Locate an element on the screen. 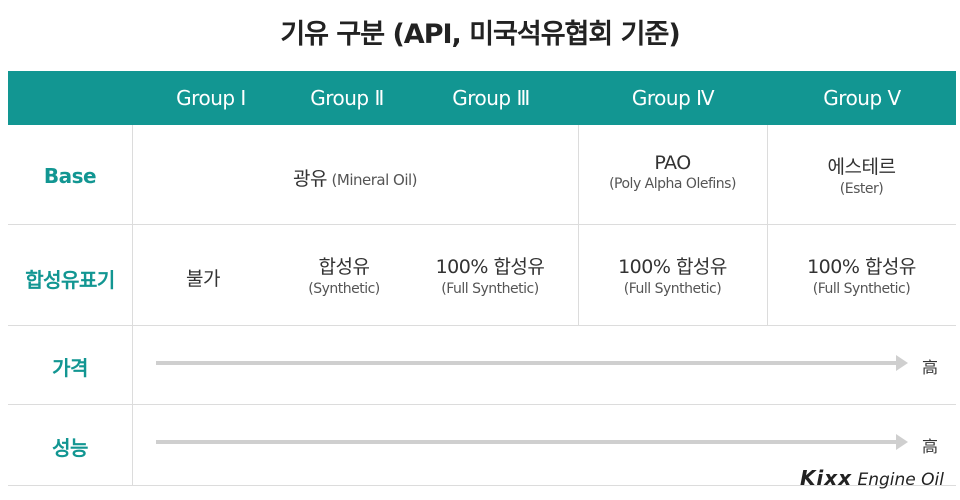 The width and height of the screenshot is (960, 500). logo-tagline: Engine Oil is located at coordinates (901, 480).